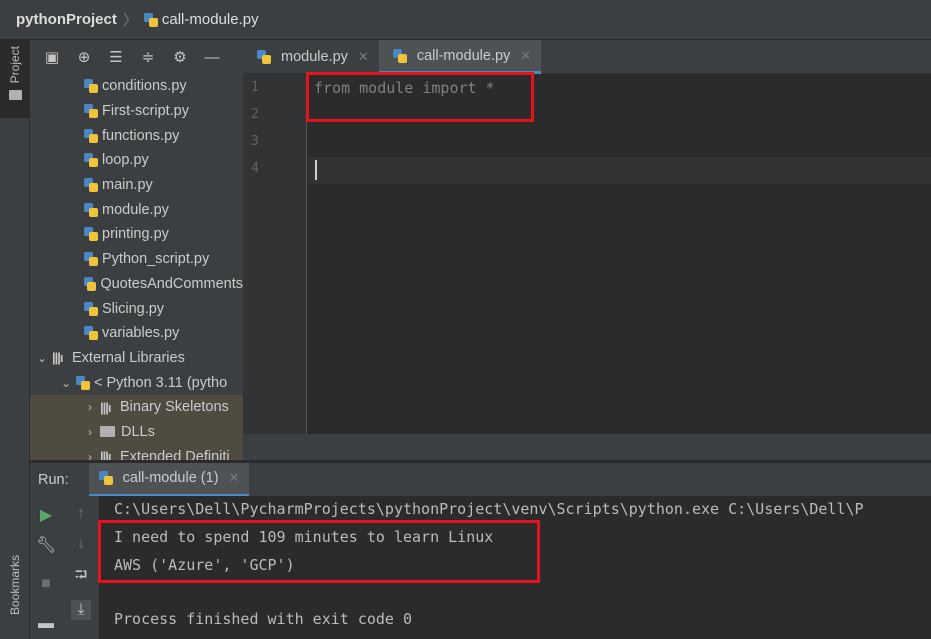 The image size is (931, 639). What do you see at coordinates (263, 619) in the screenshot?
I see `console-exit-message: Process finished with exit code 0` at bounding box center [263, 619].